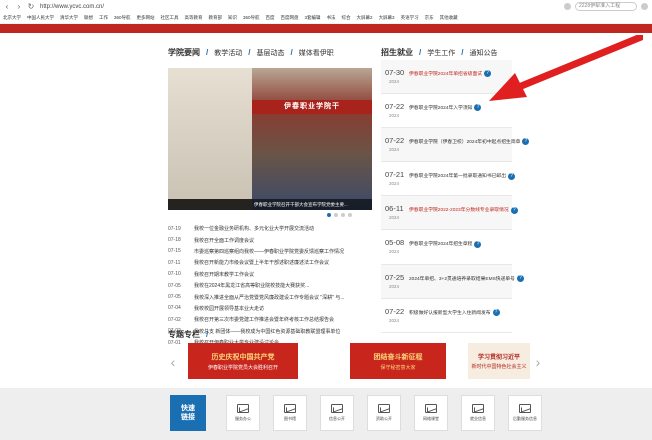 This screenshot has width=652, height=440. What do you see at coordinates (88, 18) in the screenshot?
I see `bookmark-item: 联想` at bounding box center [88, 18].